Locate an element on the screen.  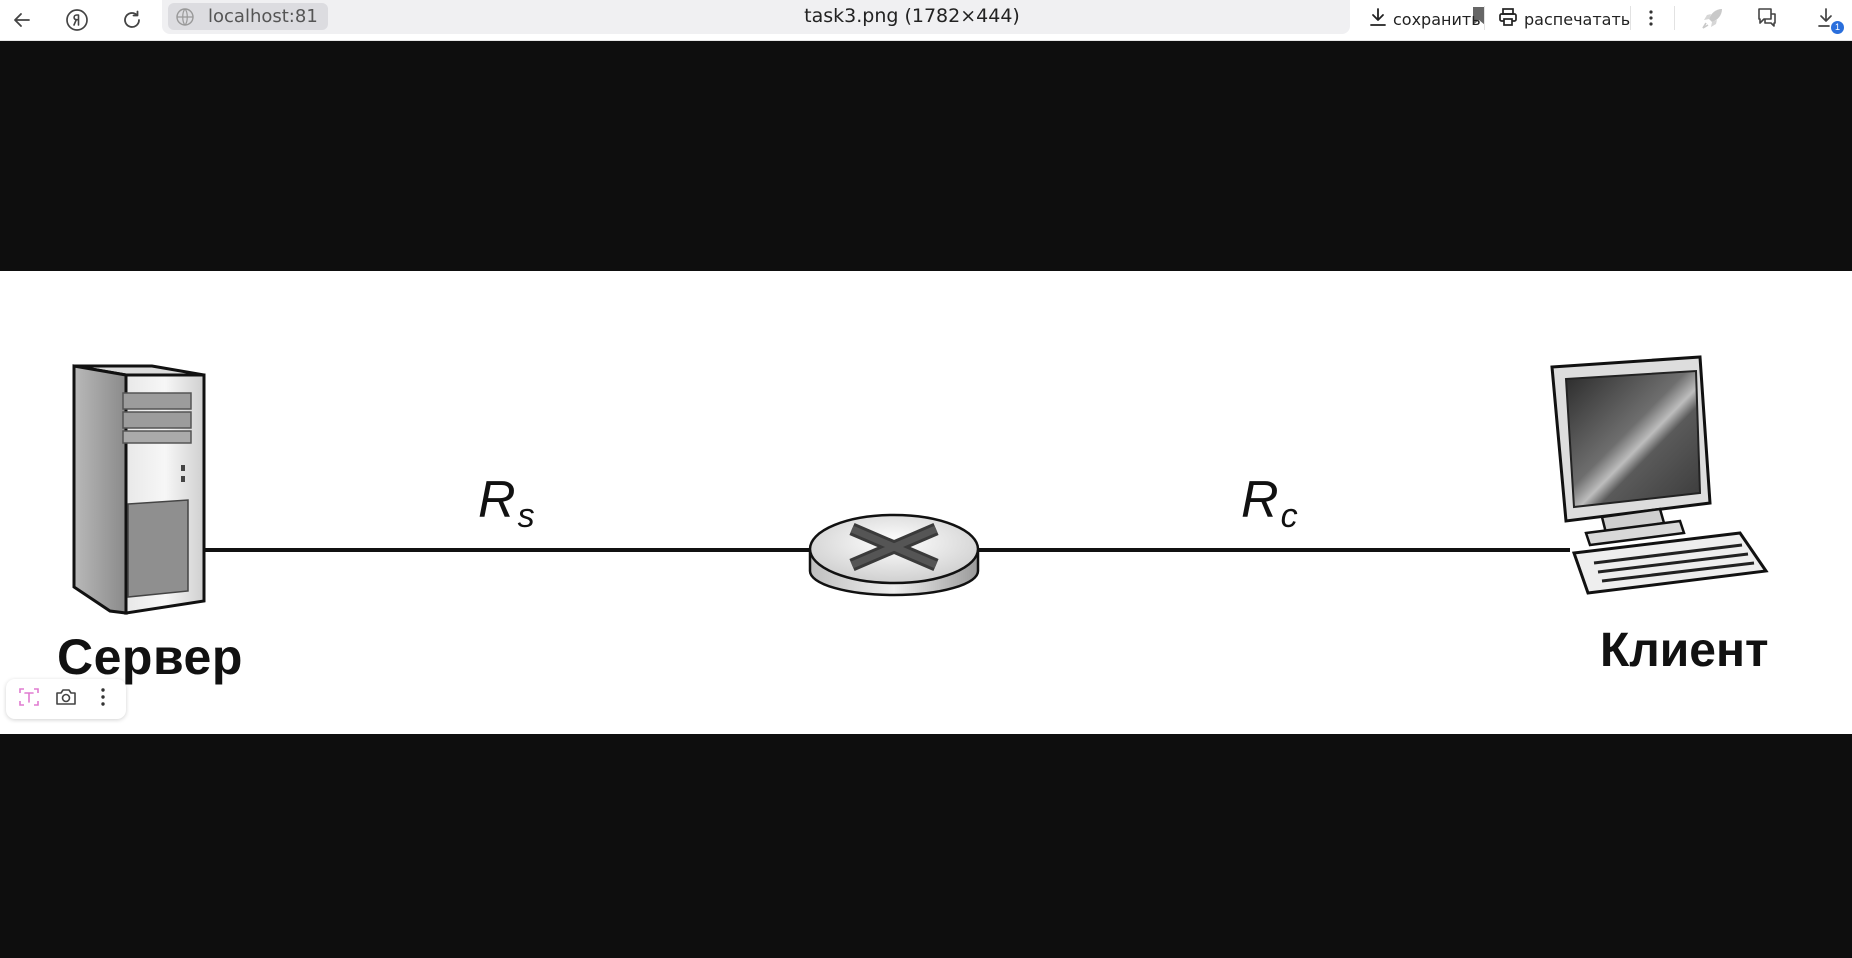
more-button is located at coordinates (1651, 20).